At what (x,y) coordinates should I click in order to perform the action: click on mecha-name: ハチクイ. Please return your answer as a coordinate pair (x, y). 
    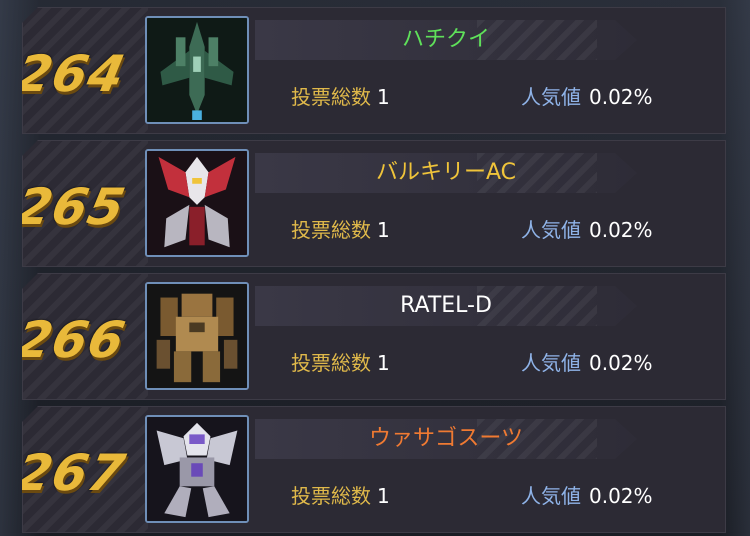
    Looking at the image, I should click on (445, 39).